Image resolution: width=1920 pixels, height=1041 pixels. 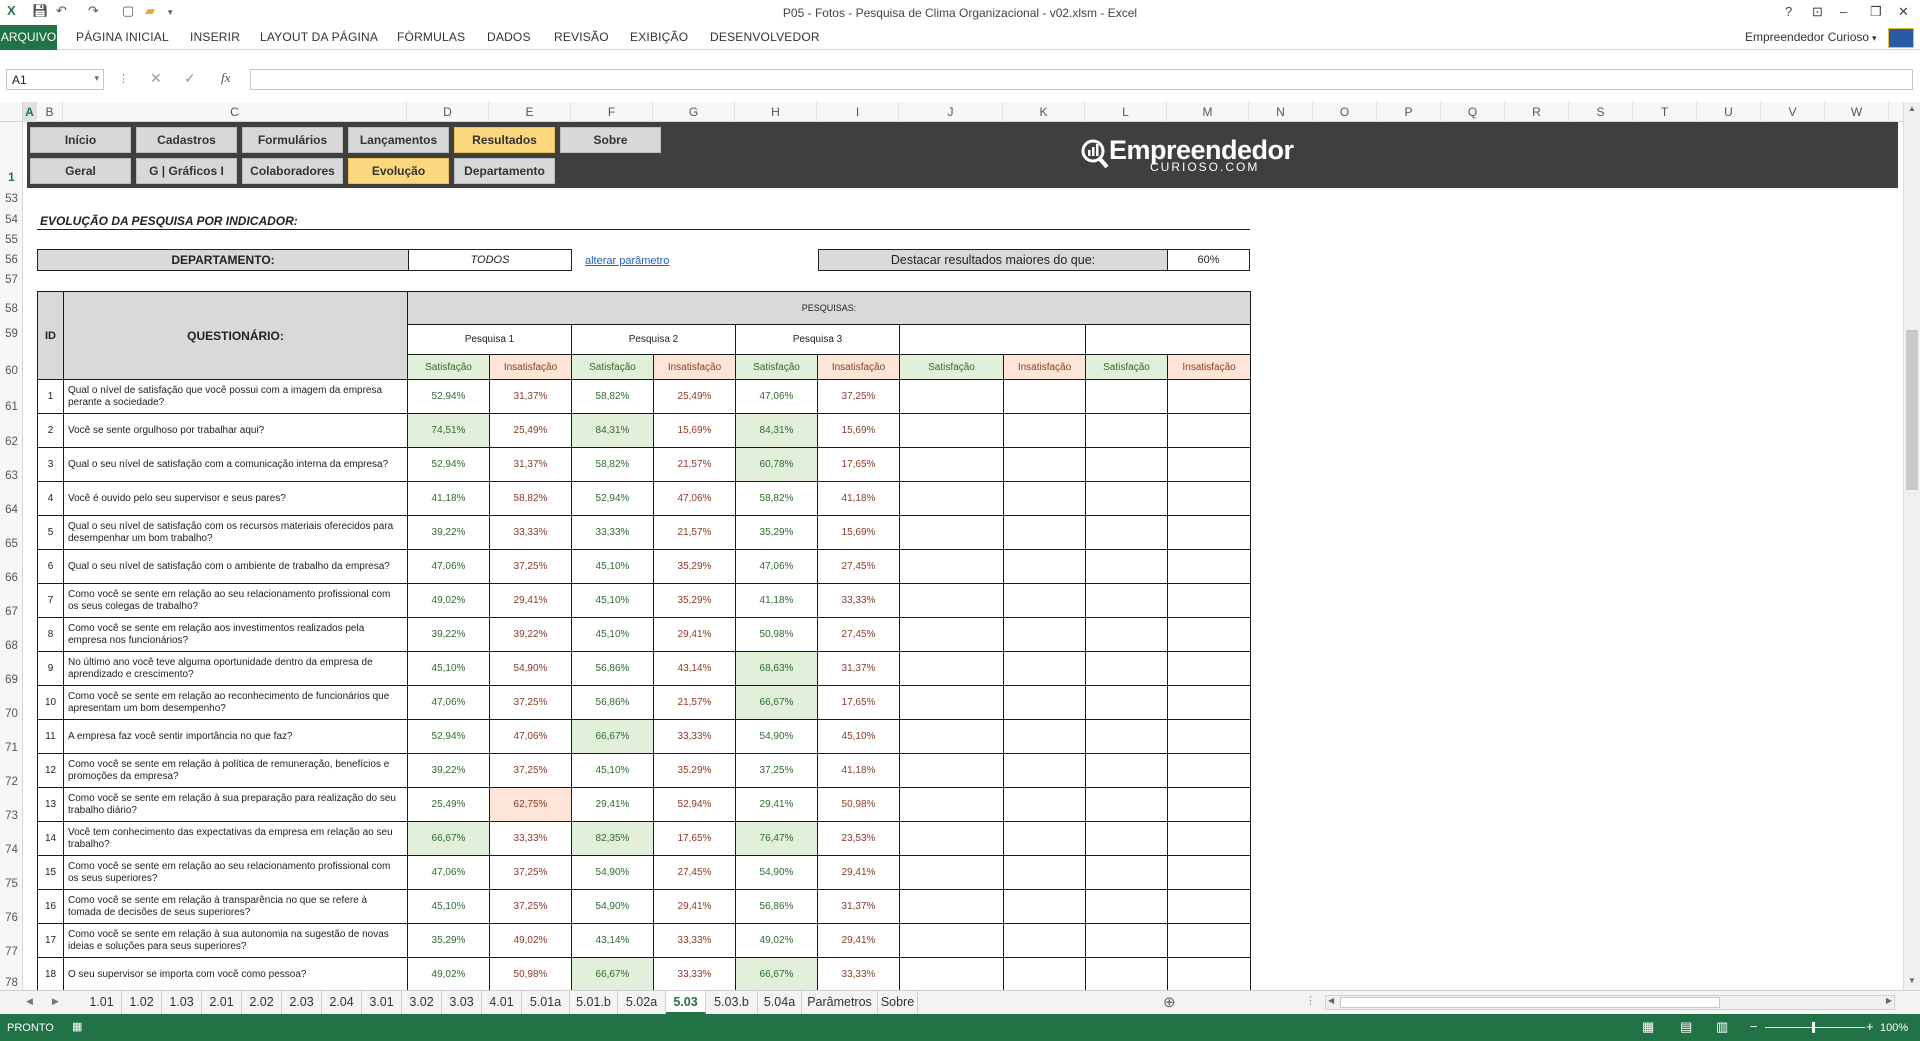 I want to click on sheet-tab: 3.03, so click(x=462, y=1002).